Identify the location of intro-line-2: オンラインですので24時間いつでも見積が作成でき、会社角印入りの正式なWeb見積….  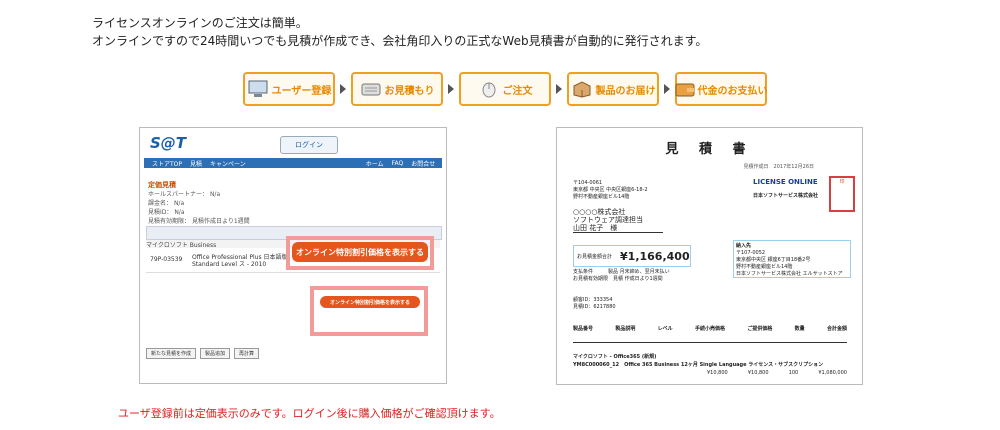
(400, 41).